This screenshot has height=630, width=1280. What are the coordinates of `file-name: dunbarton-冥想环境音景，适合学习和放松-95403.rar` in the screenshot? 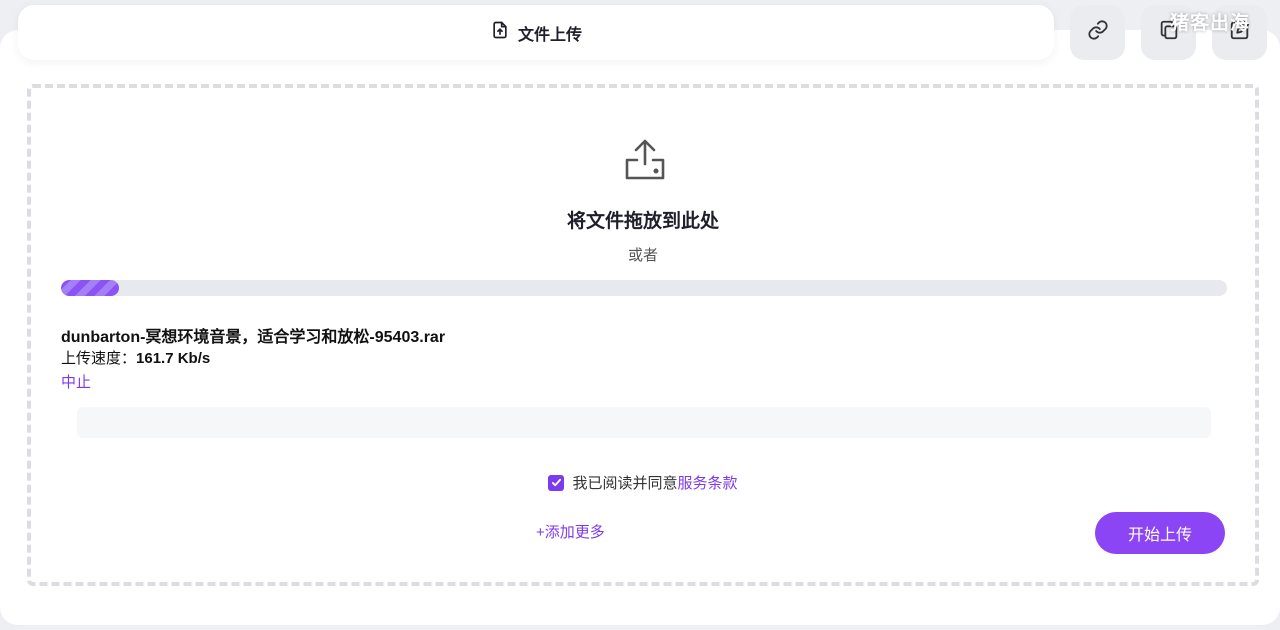 It's located at (253, 337).